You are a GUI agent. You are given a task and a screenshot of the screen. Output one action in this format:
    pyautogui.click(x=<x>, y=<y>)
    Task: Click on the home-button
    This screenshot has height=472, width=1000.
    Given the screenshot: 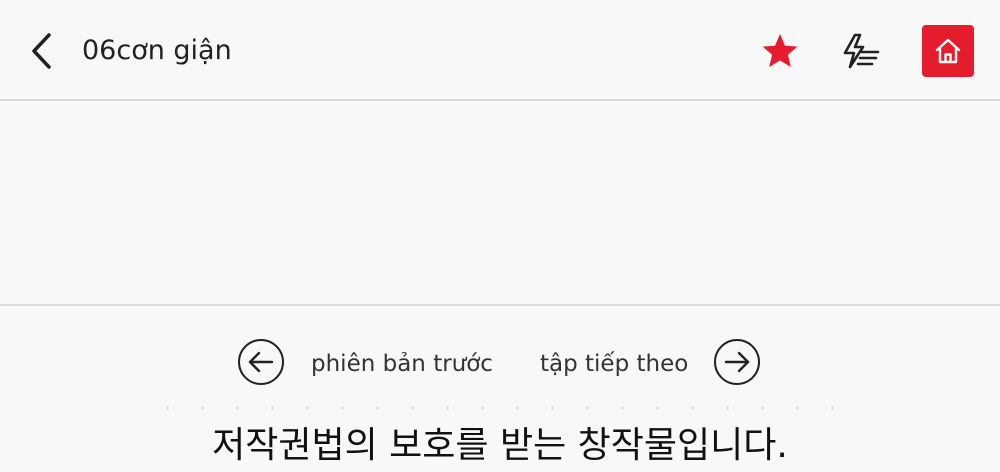 What is the action you would take?
    pyautogui.click(x=948, y=51)
    